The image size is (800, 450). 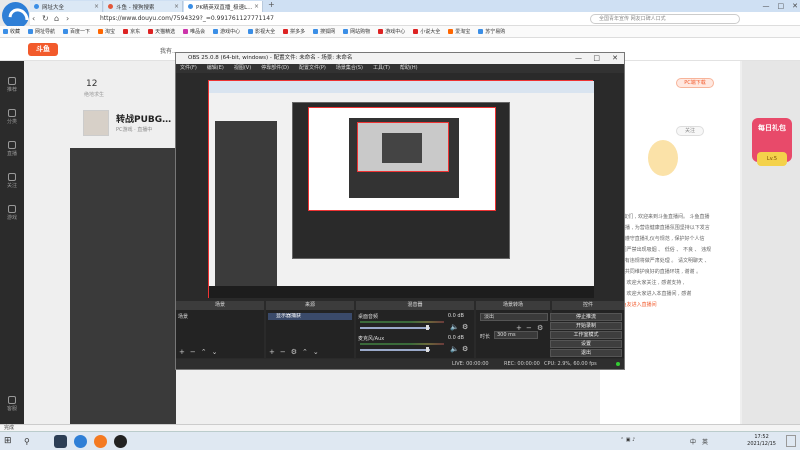 What do you see at coordinates (663, 158) in the screenshot?
I see `mascot-image` at bounding box center [663, 158].